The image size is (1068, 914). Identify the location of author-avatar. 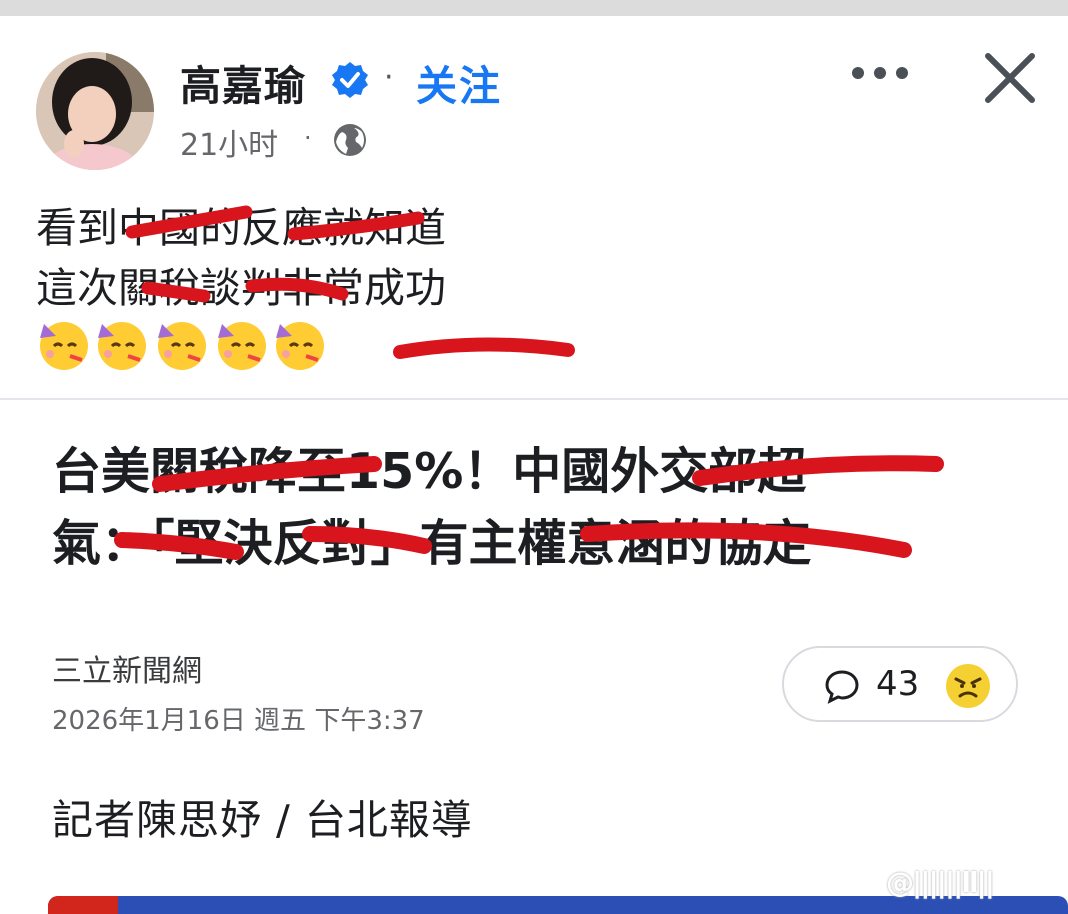
(95, 111).